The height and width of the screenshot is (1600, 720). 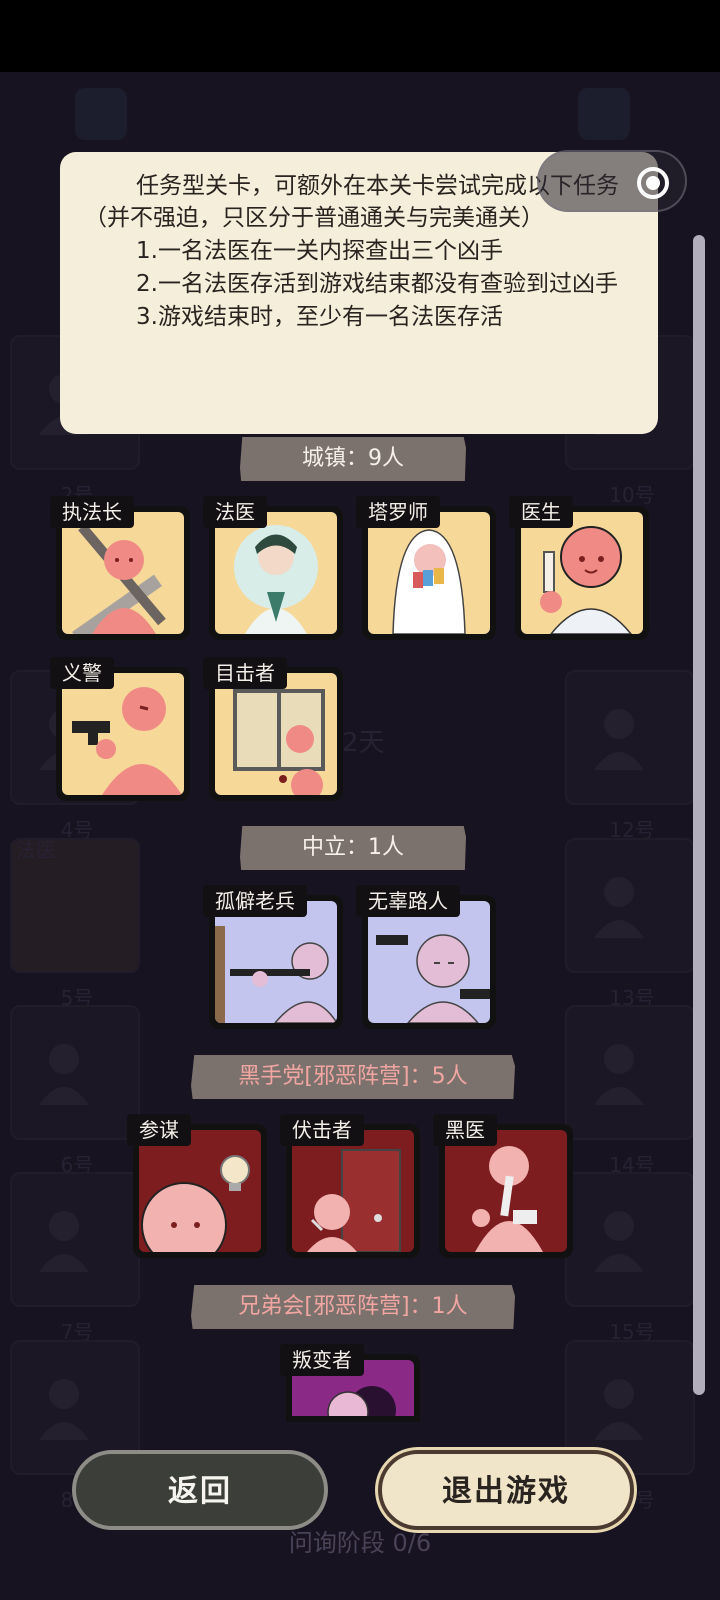 What do you see at coordinates (353, 1077) in the screenshot?
I see `section-blackhand: 黑手党[邪恶阵营]：5人` at bounding box center [353, 1077].